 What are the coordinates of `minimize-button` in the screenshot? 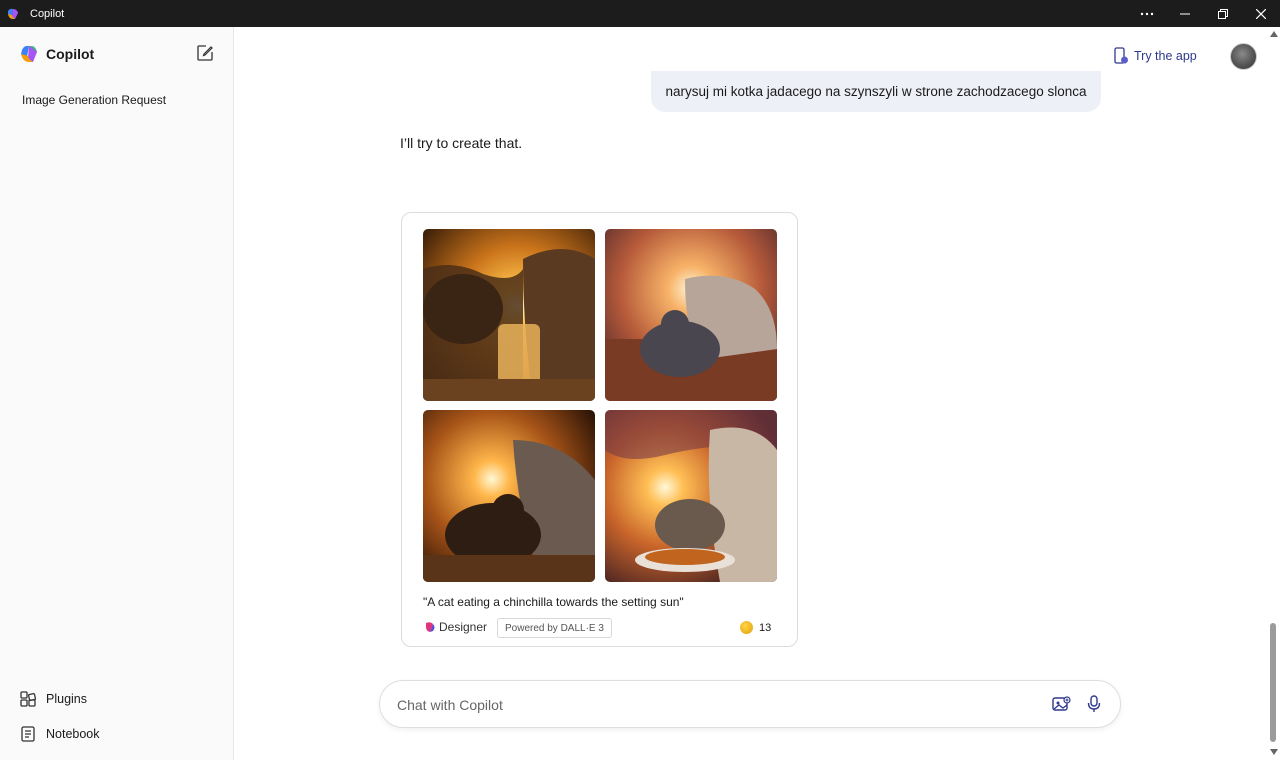 It's located at (1185, 13).